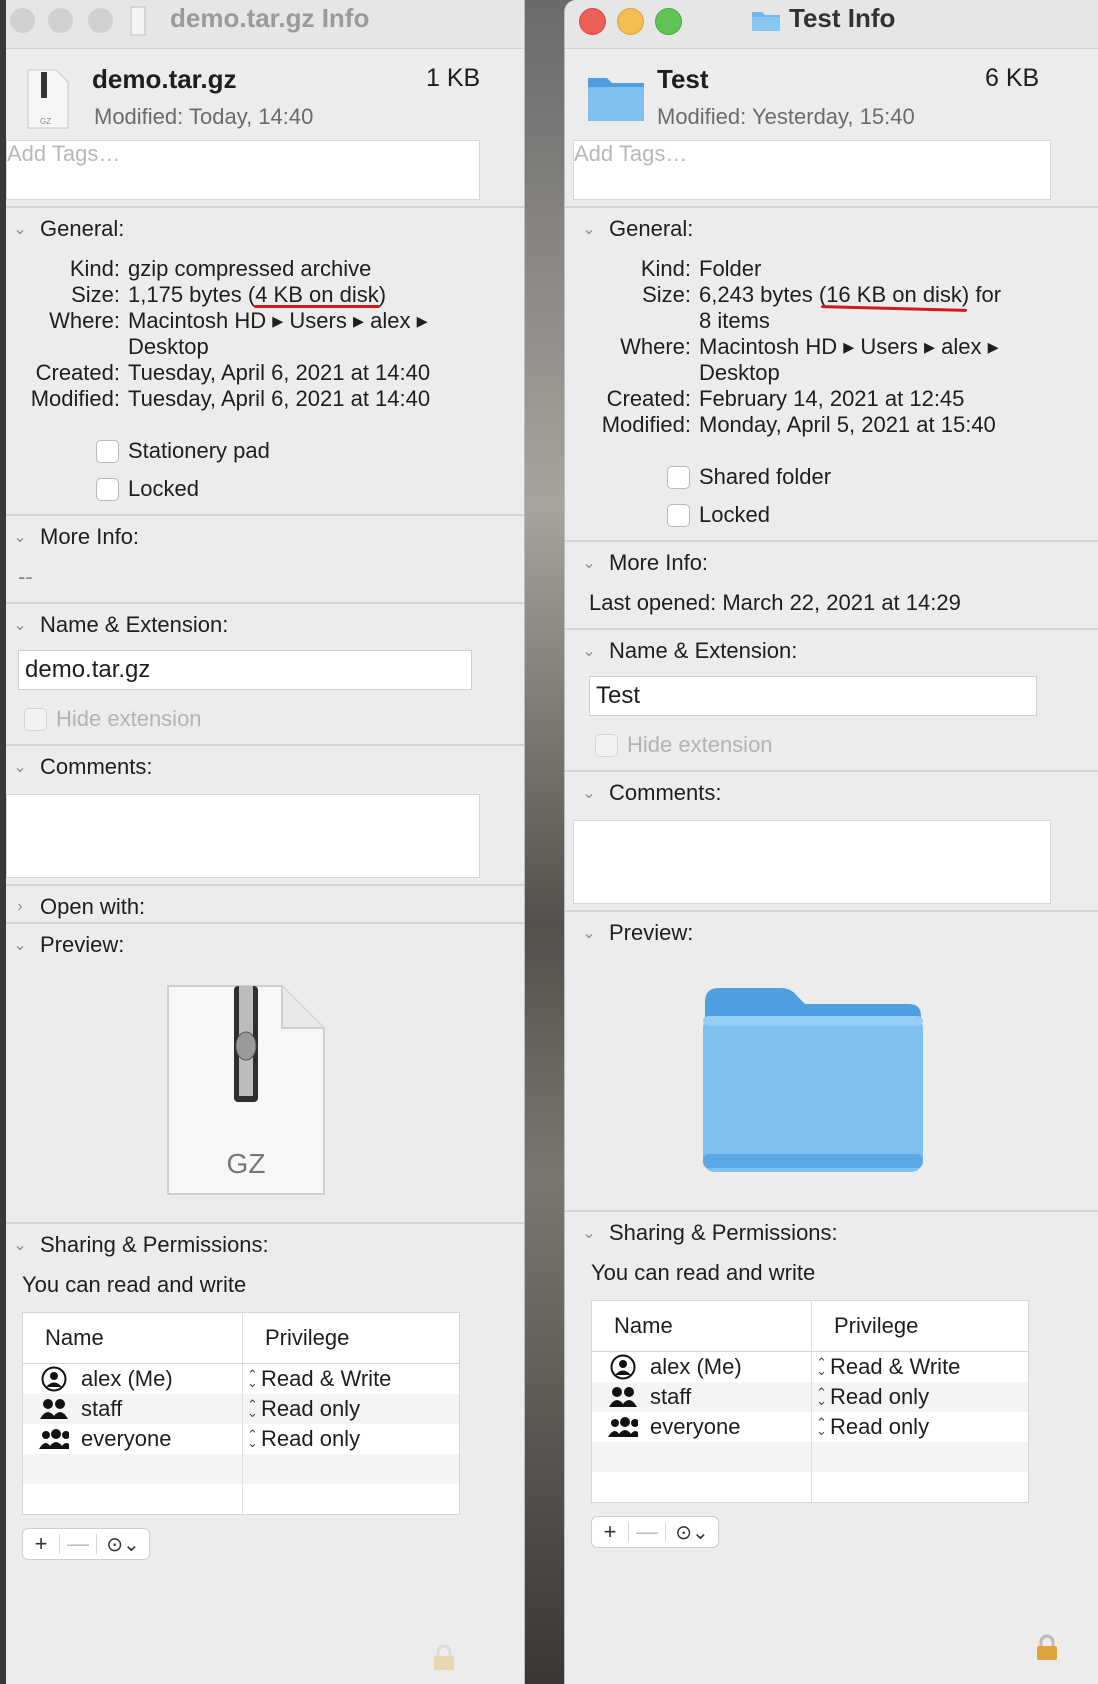 Image resolution: width=1098 pixels, height=1684 pixels. Describe the element at coordinates (1012, 78) in the screenshot. I see `file-size: 6 KB` at that location.